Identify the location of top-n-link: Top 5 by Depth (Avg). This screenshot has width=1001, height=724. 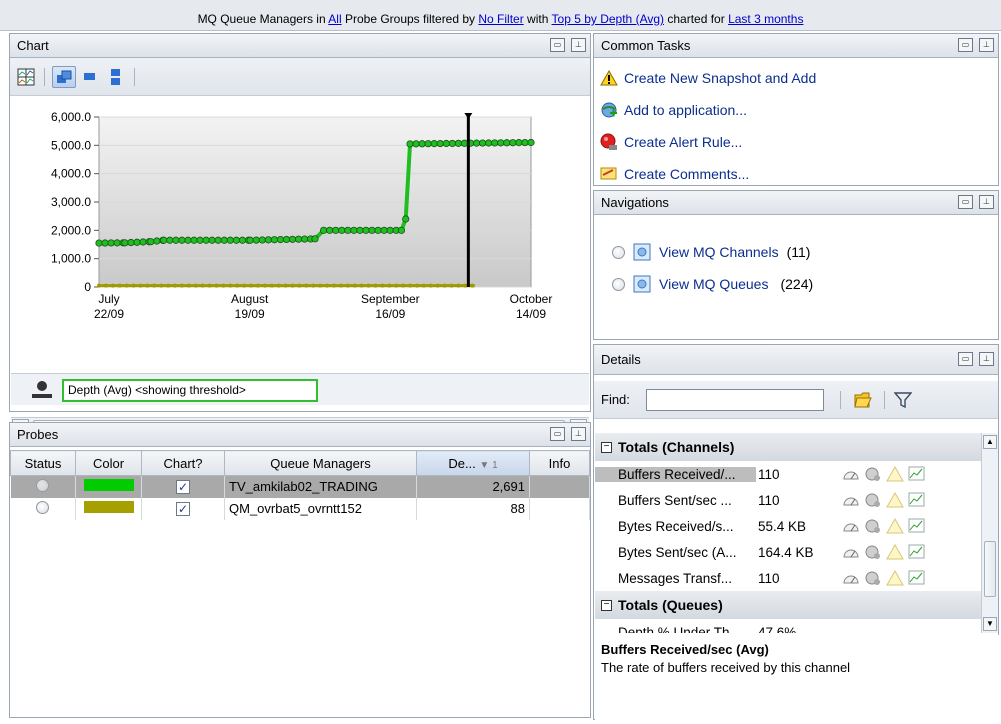
(608, 19).